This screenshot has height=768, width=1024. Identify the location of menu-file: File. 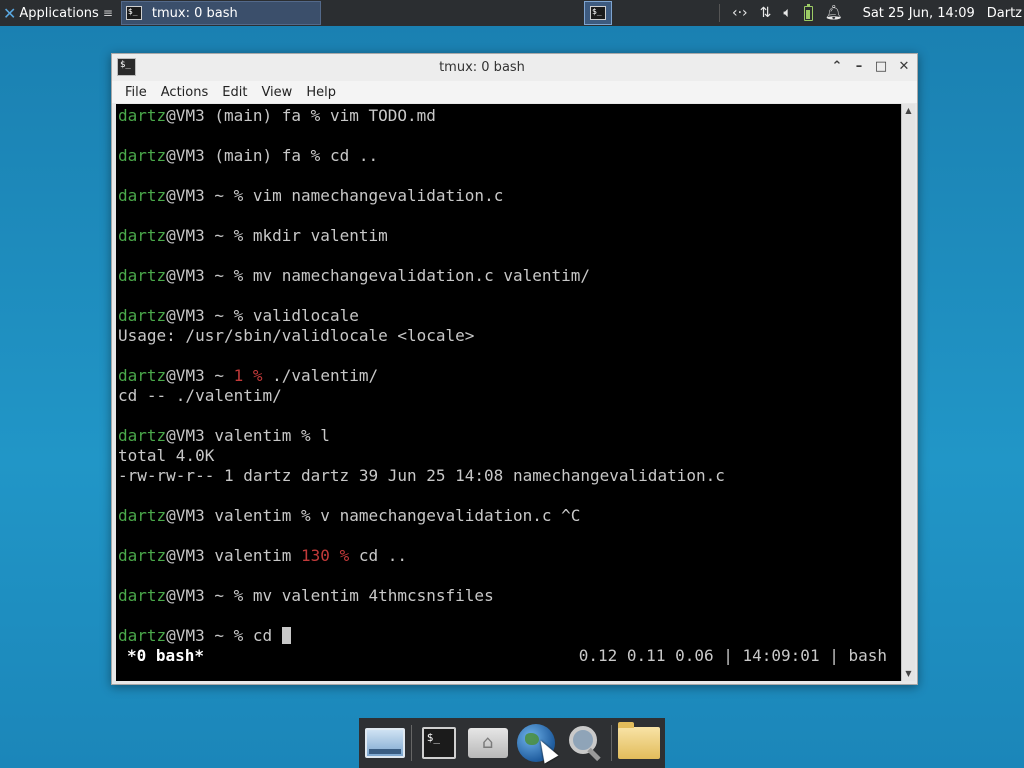
(133, 92).